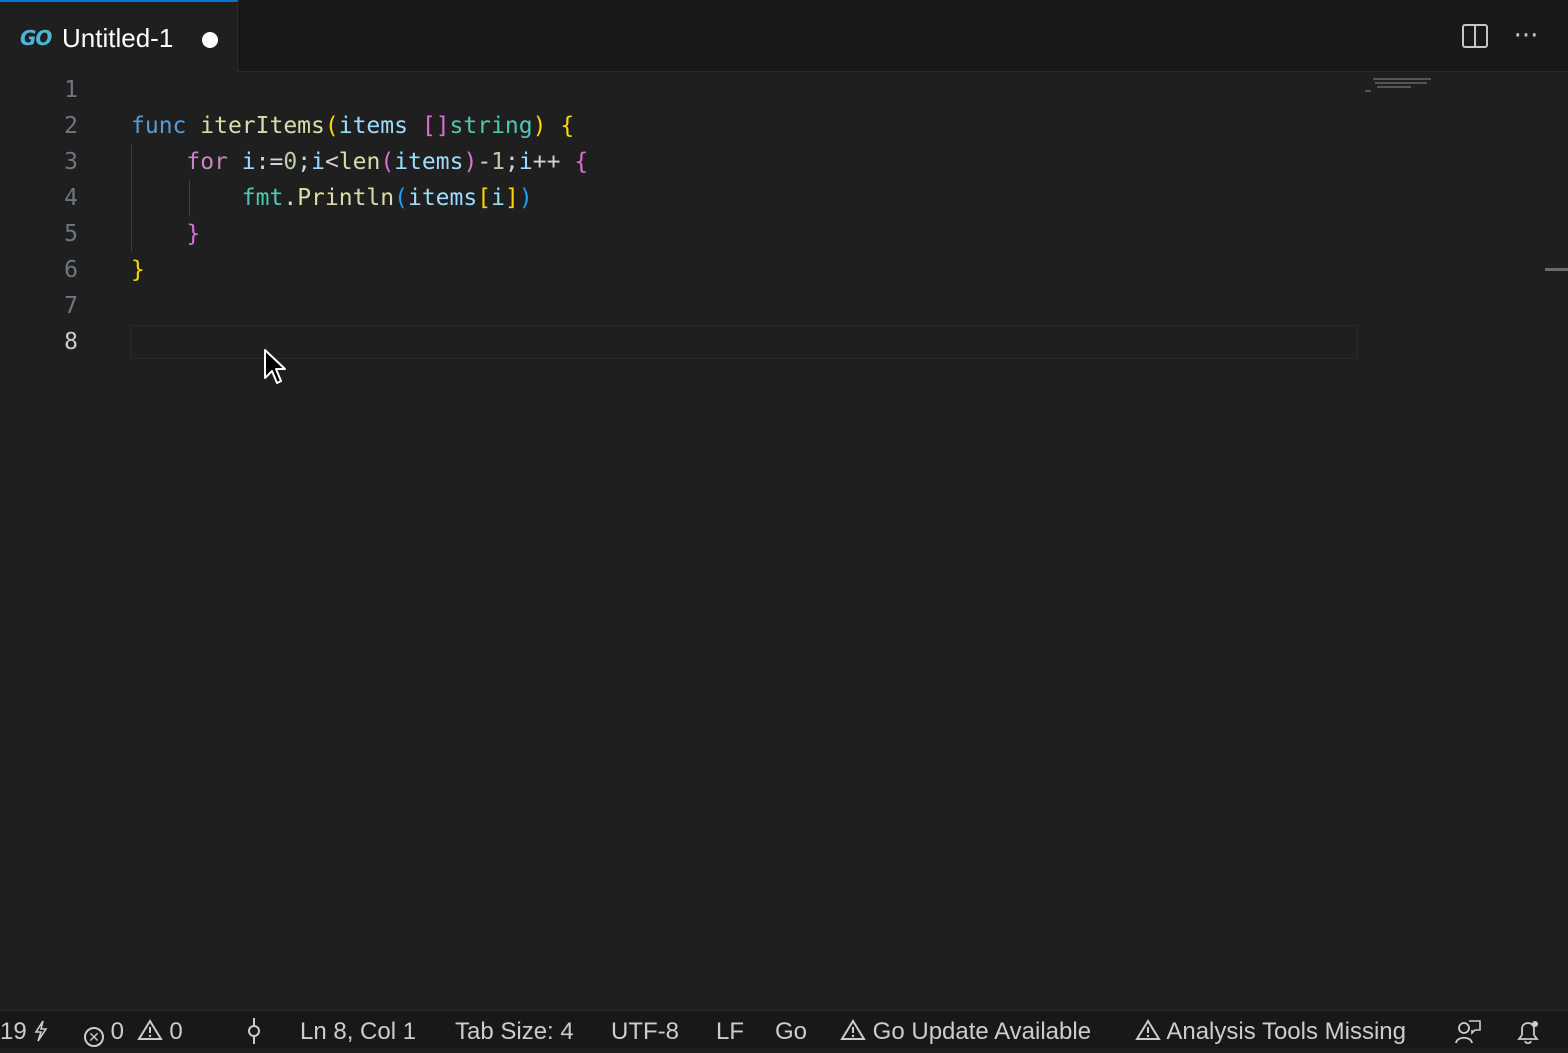 The image size is (1568, 1053). What do you see at coordinates (982, 1031) in the screenshot?
I see `go-update-label: Go Update Available` at bounding box center [982, 1031].